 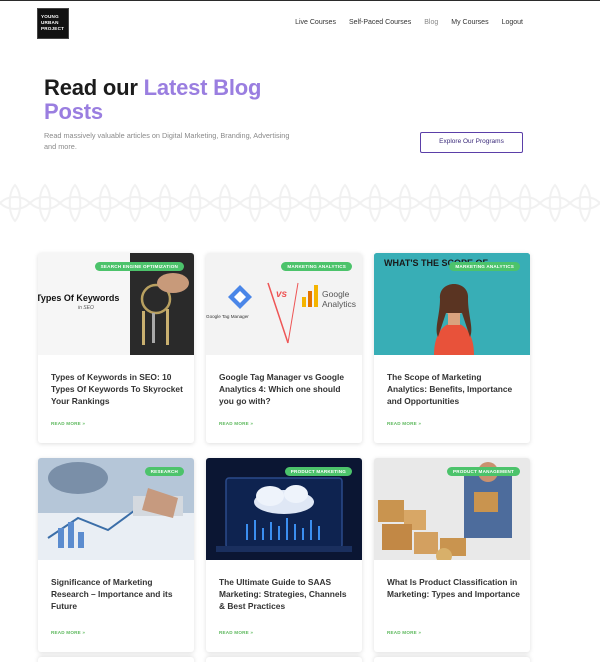 I want to click on post-thumbnail: PRODUCT MANAGEMENT, so click(x=452, y=509).